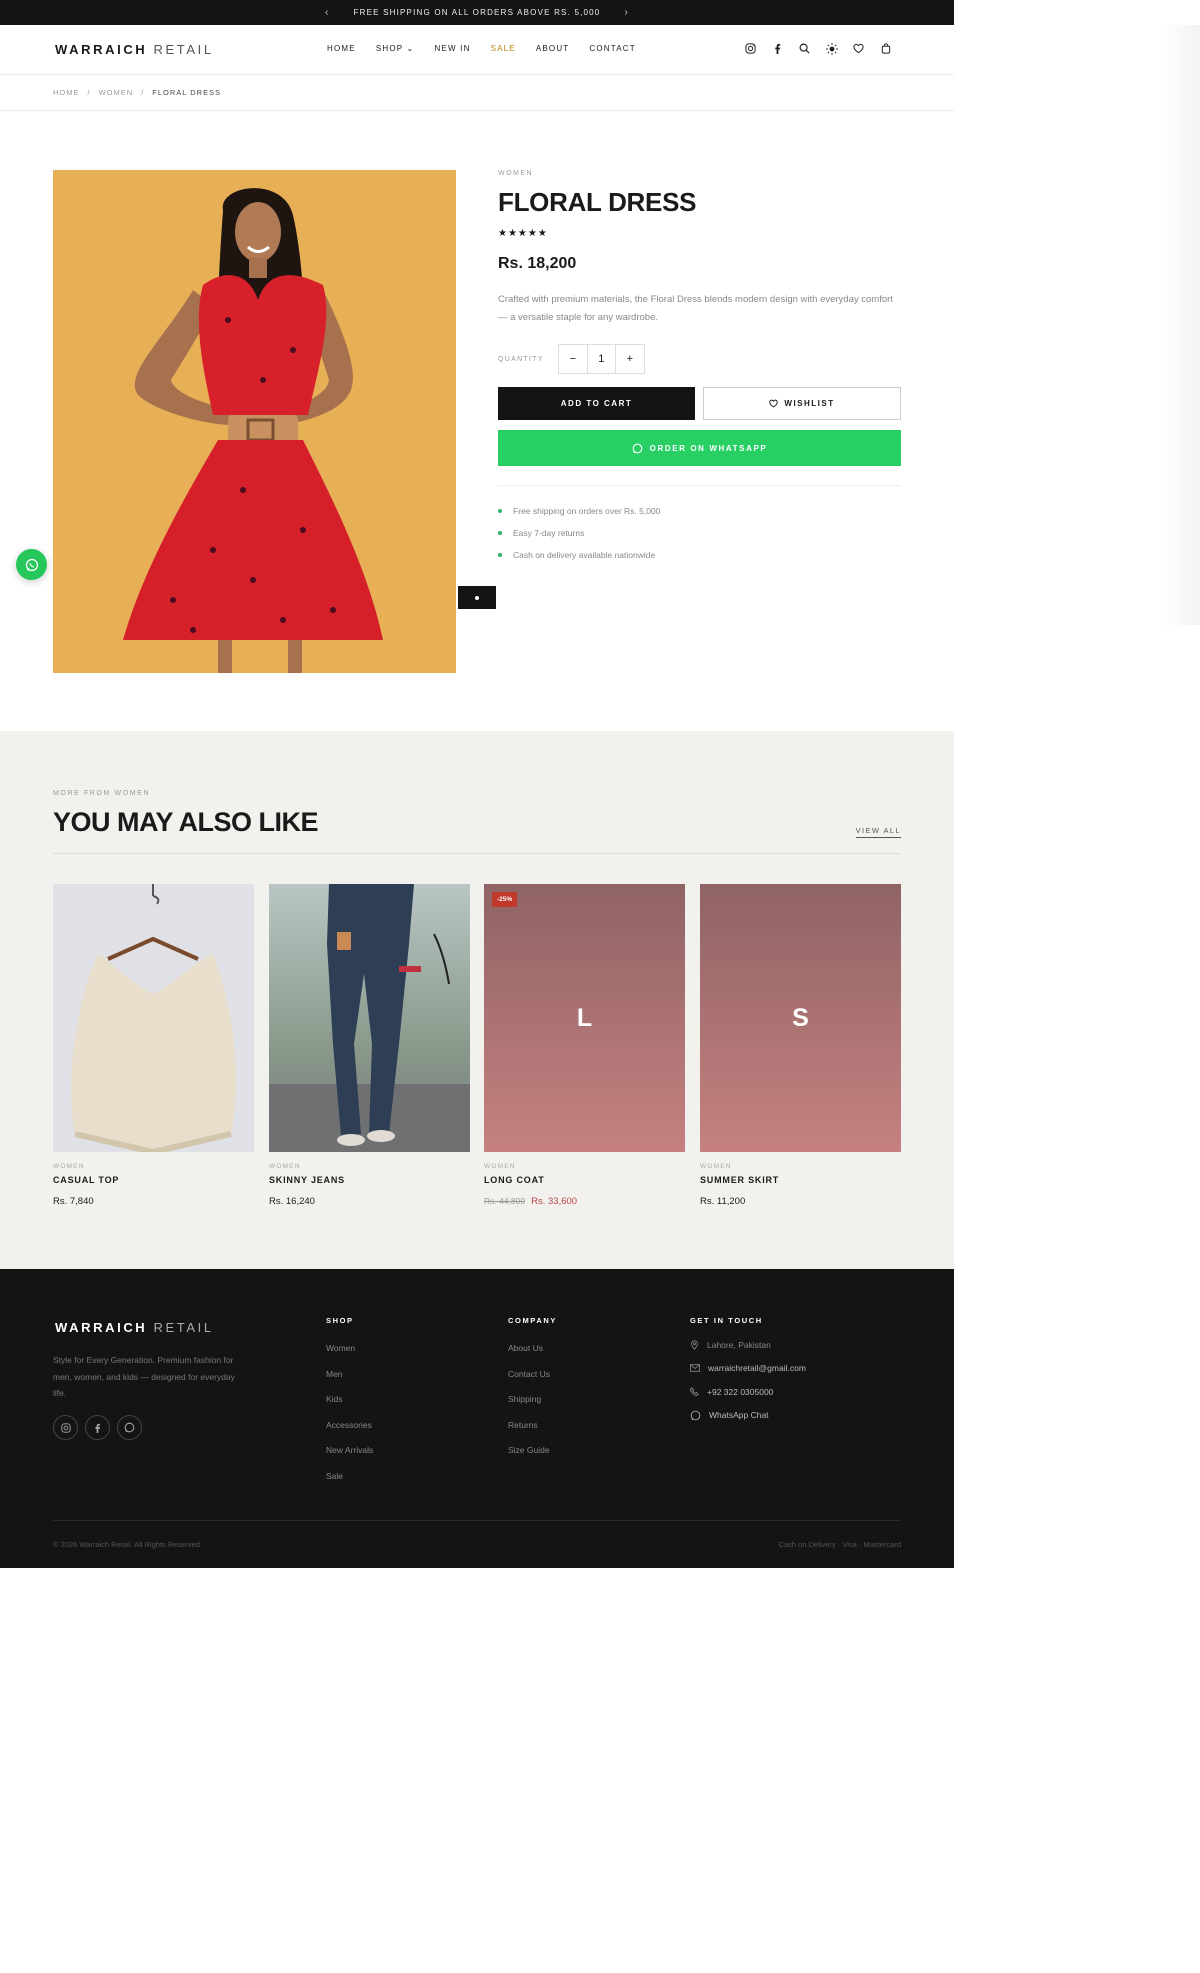 Image resolution: width=1200 pixels, height=1973 pixels. Describe the element at coordinates (116, 92) in the screenshot. I see `breadcrumb-women: WOMEN` at that location.